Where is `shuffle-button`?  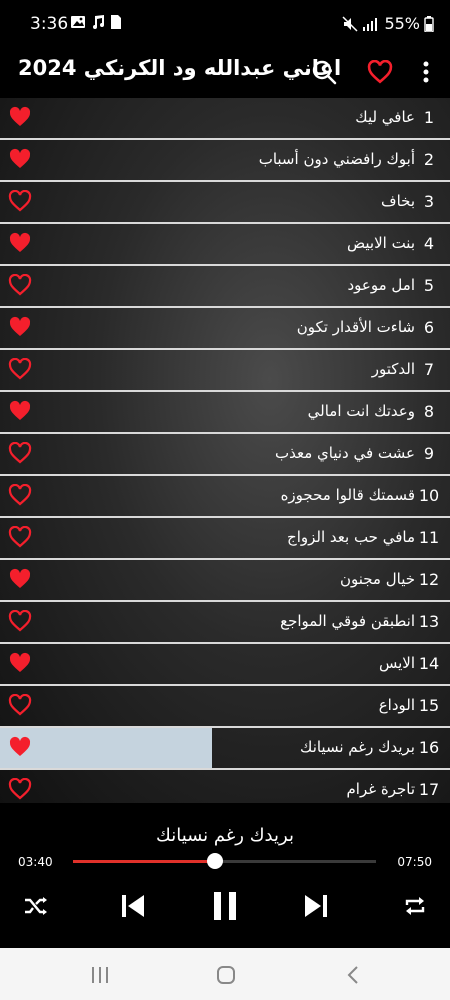 shuffle-button is located at coordinates (36, 906).